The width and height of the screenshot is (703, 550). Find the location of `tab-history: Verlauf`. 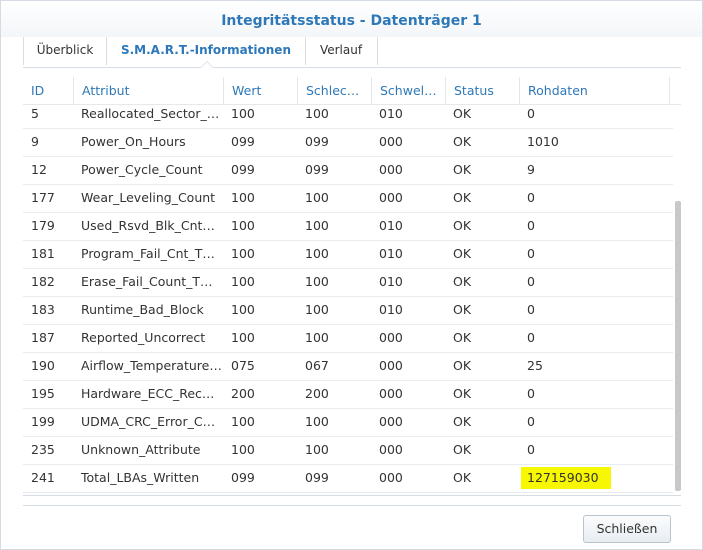

tab-history: Verlauf is located at coordinates (341, 51).